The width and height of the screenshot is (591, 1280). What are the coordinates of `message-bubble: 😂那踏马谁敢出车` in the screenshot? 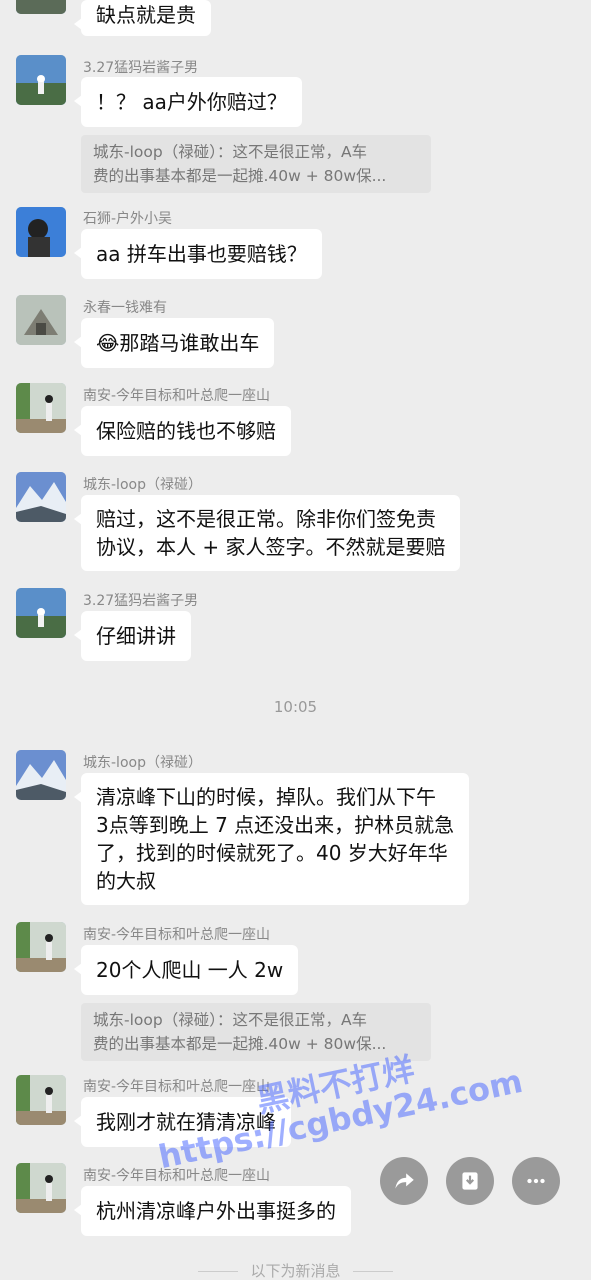 It's located at (174, 343).